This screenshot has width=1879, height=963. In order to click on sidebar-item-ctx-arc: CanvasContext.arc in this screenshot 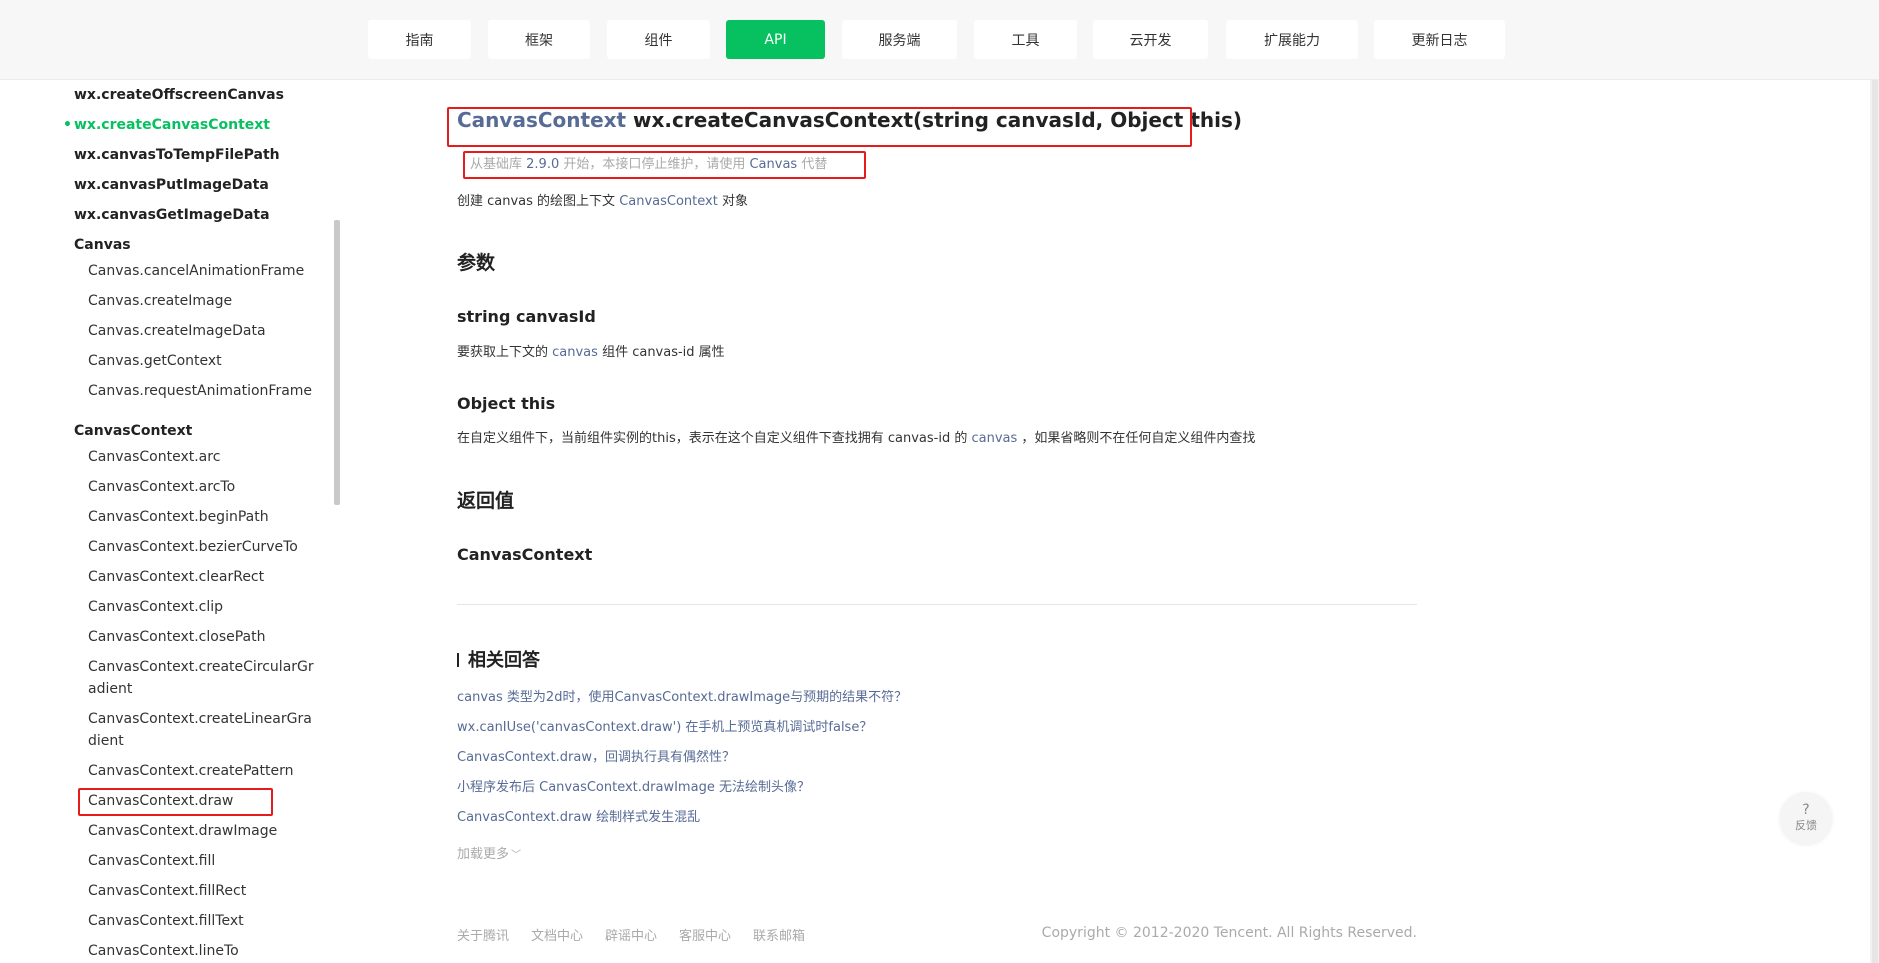, I will do `click(154, 457)`.